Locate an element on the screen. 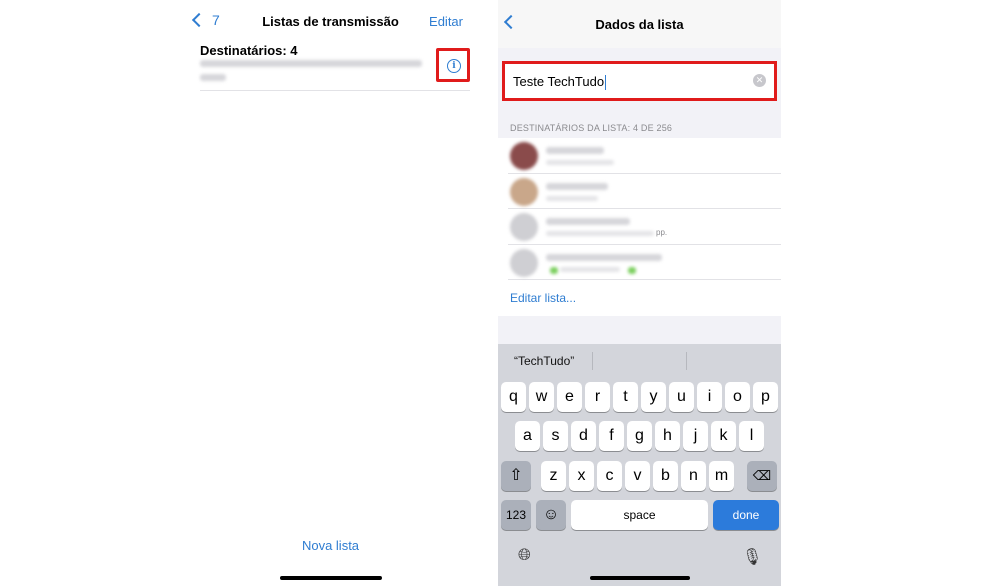 The width and height of the screenshot is (984, 586). broadcast-list-item: Destinatários: 4 is located at coordinates (335, 65).